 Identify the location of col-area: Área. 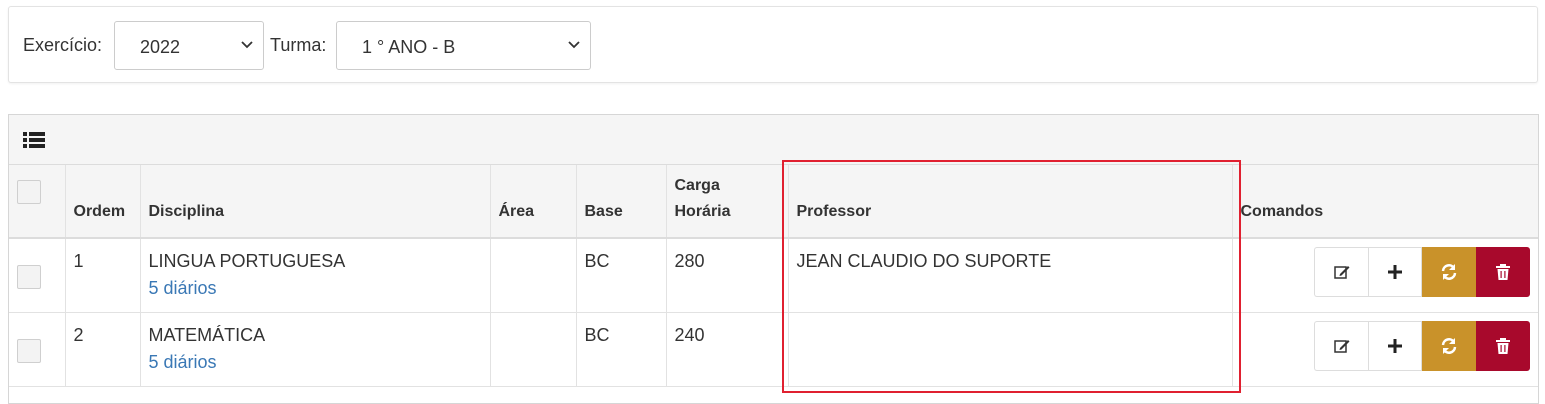
(533, 202).